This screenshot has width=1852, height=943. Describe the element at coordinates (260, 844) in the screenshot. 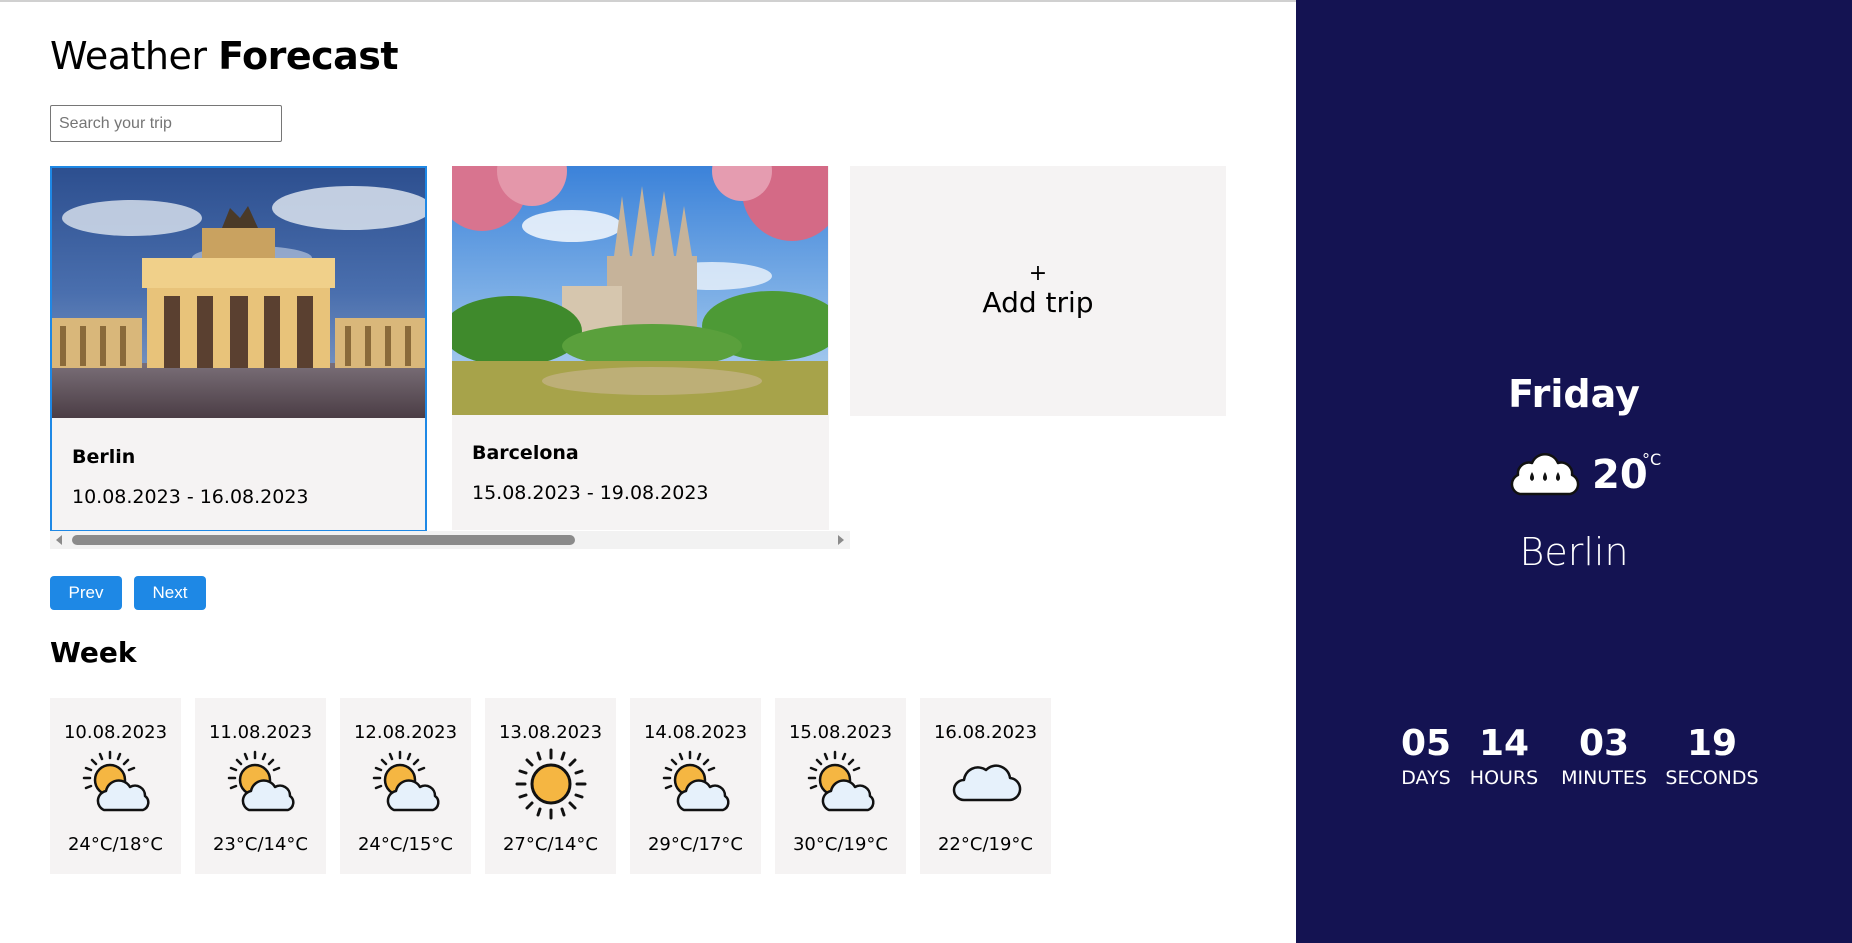

I see `day-temperature: 23°C/14°C` at that location.